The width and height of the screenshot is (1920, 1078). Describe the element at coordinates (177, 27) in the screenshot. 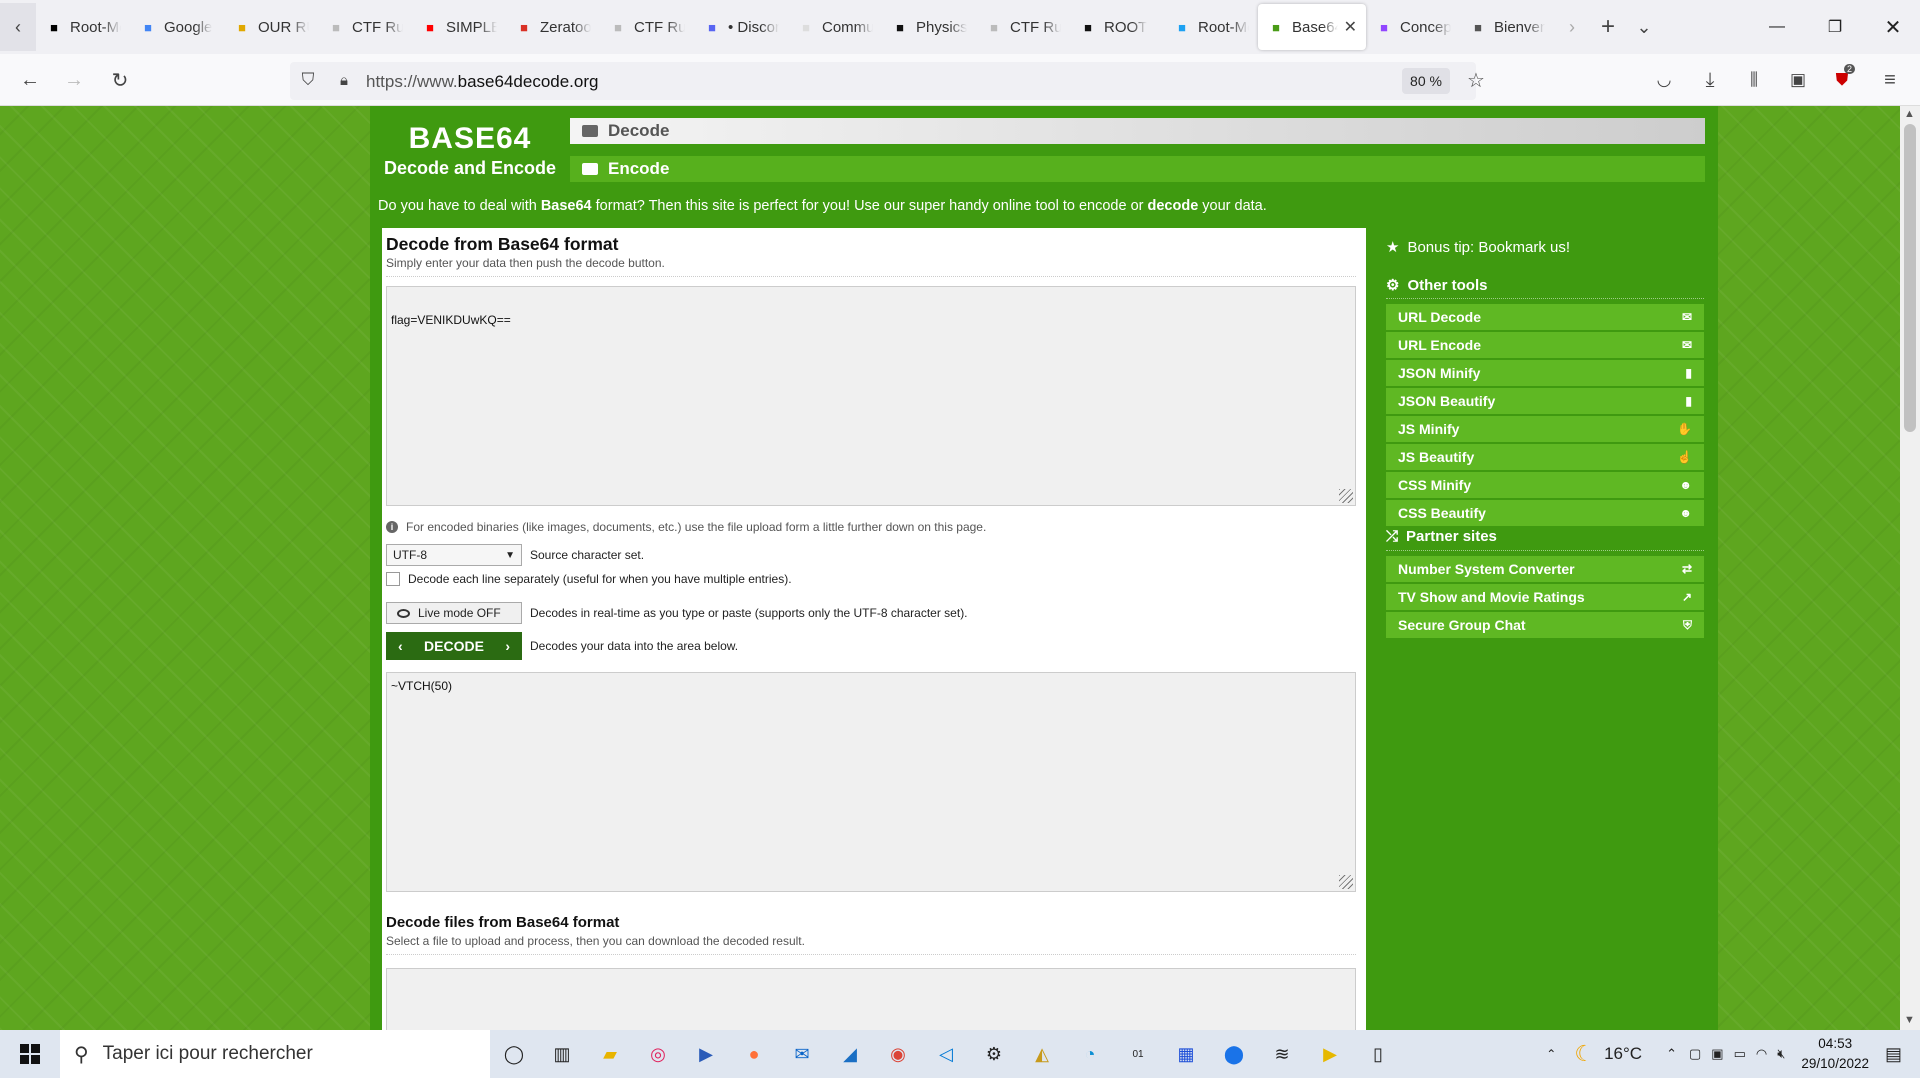

I see `browser-tab: ■ Google` at that location.